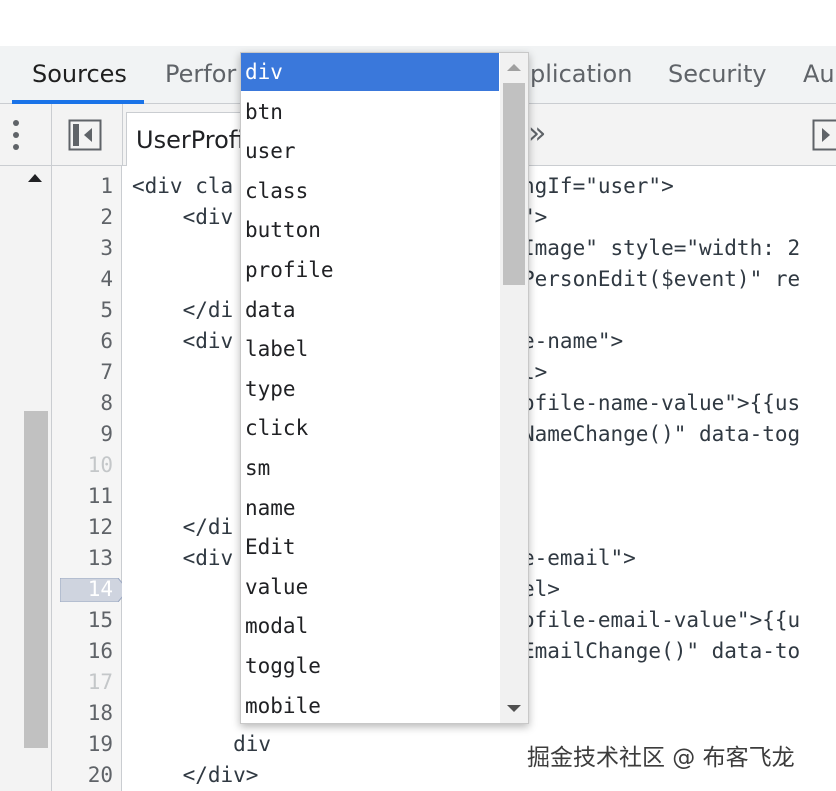  Describe the element at coordinates (370, 310) in the screenshot. I see `autocomplete-item: data` at that location.